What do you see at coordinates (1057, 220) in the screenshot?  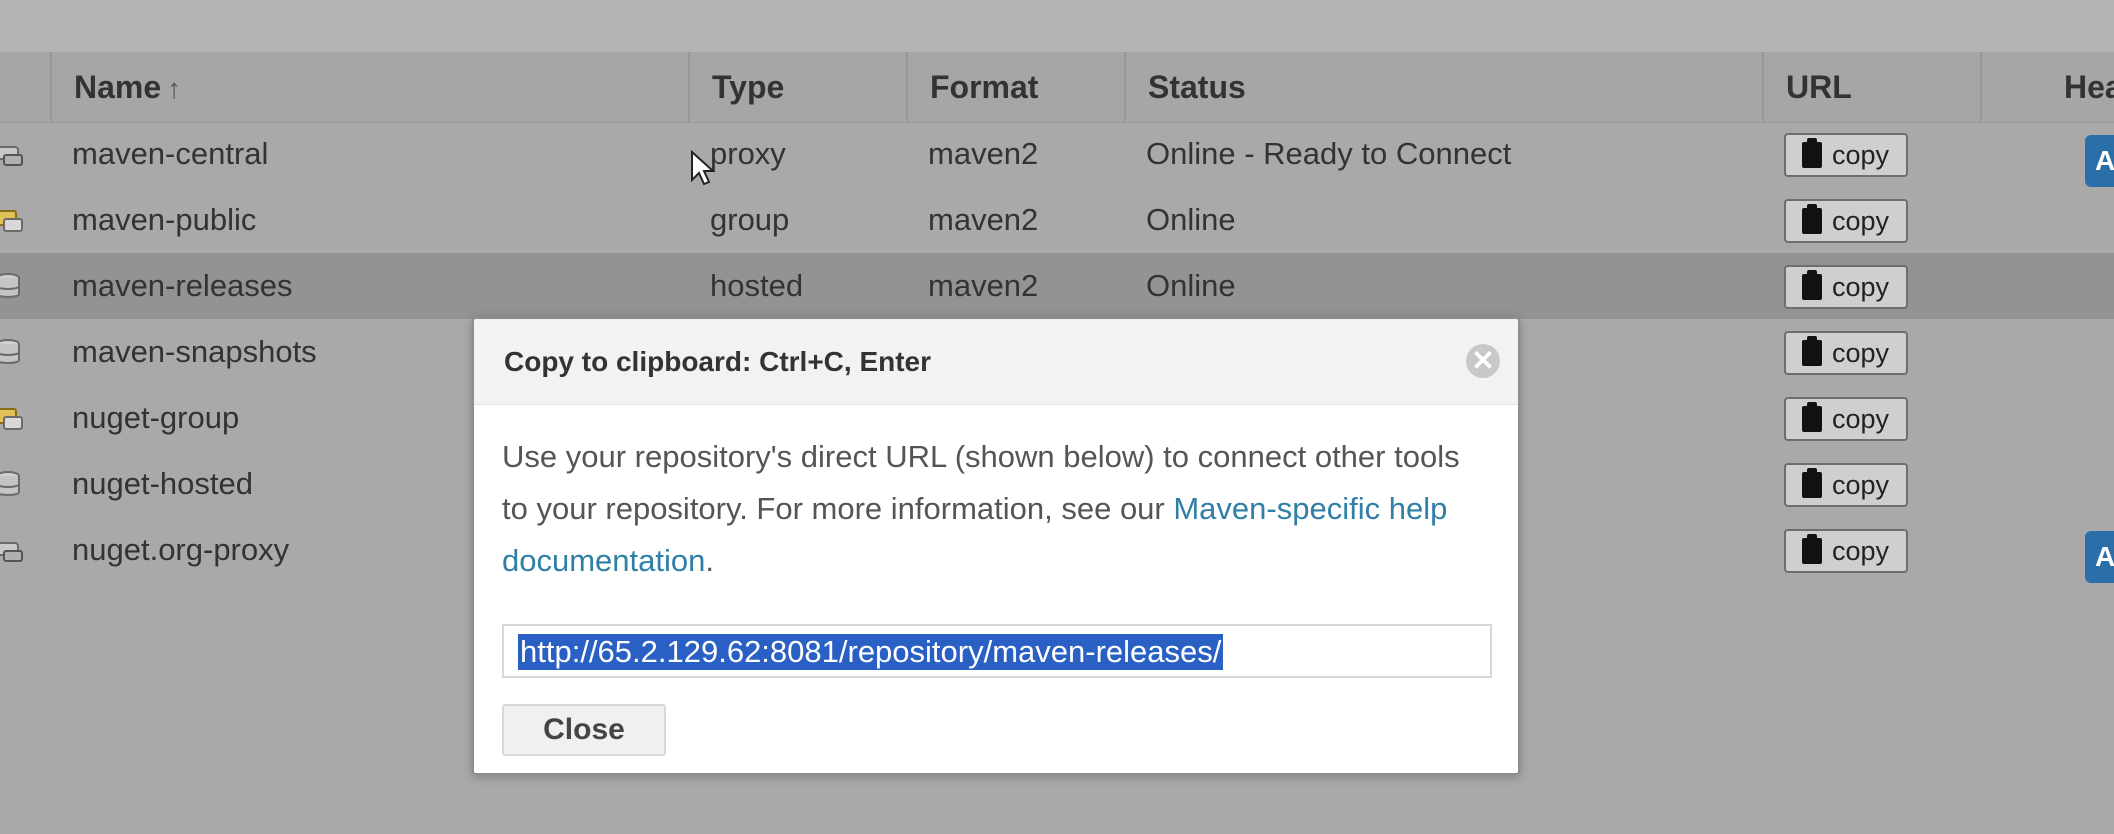 I see `table-row: maven-public group maven2 Online copy` at bounding box center [1057, 220].